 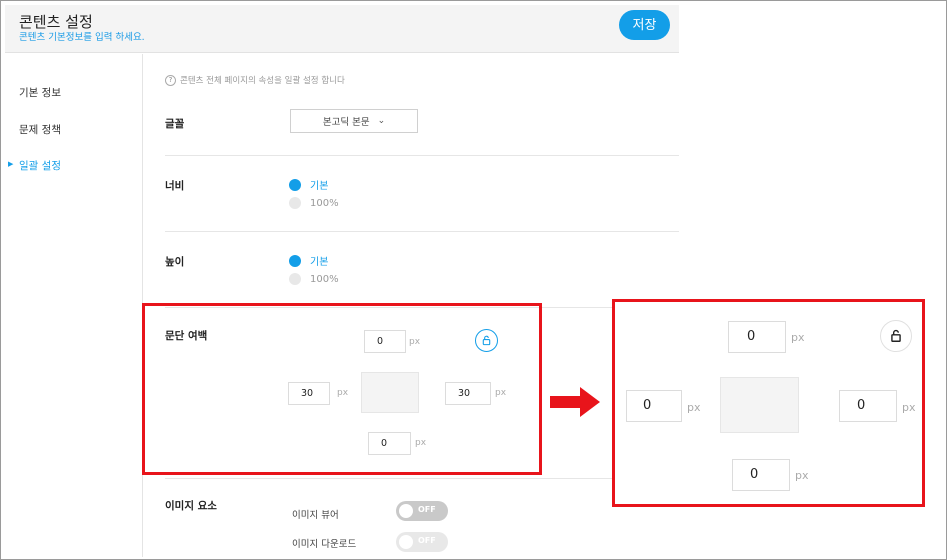 What do you see at coordinates (896, 336) in the screenshot?
I see `unlock-icon` at bounding box center [896, 336].